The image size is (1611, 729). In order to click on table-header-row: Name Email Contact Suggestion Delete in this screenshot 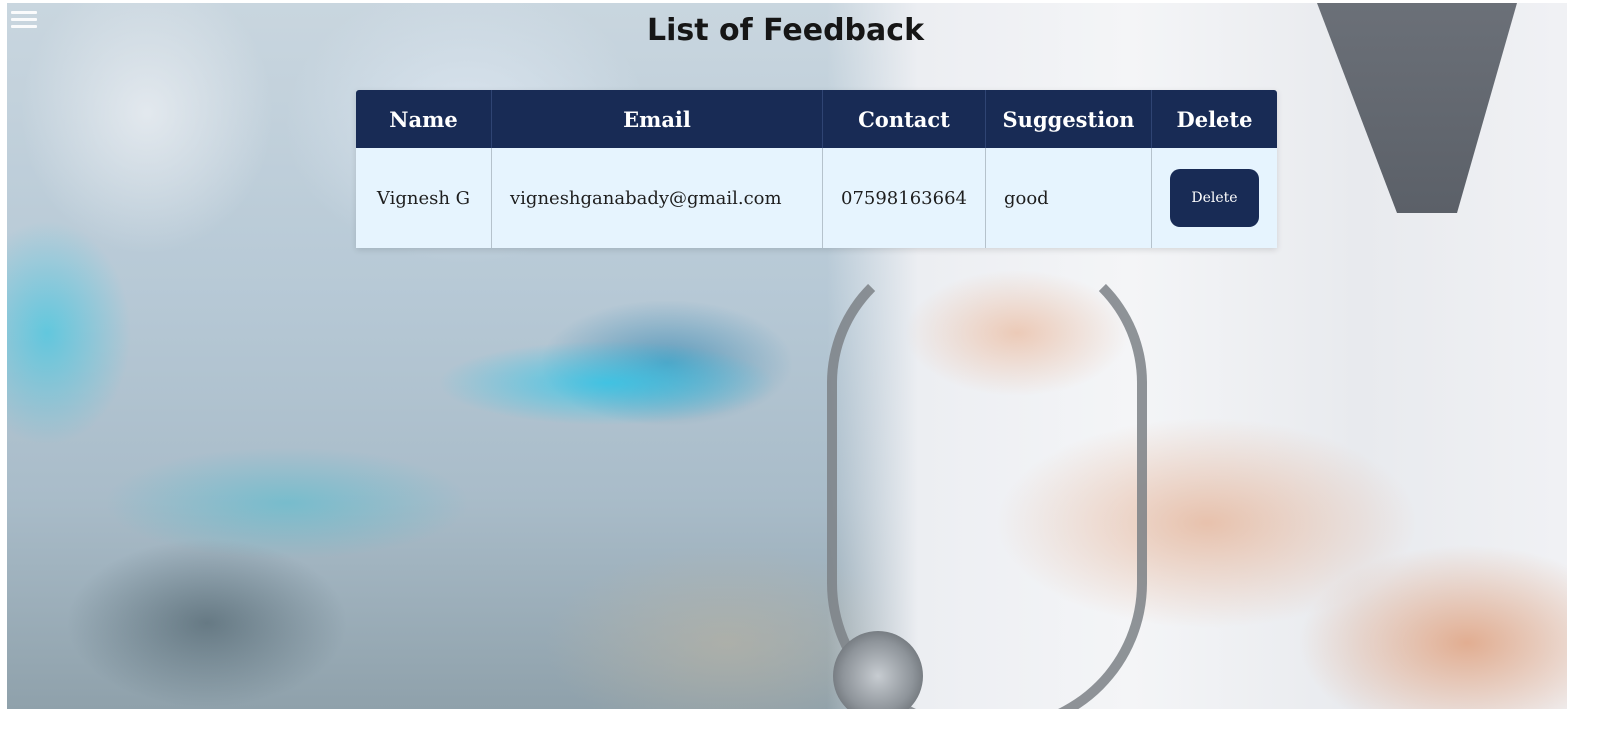, I will do `click(816, 119)`.